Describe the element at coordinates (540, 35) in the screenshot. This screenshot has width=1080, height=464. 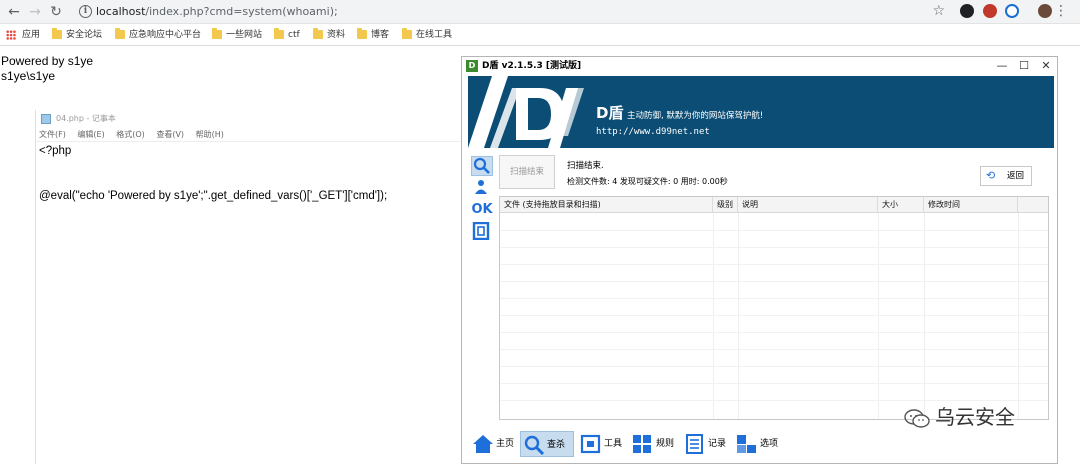
I see `bookmarks-bar: 应用 安全论坛 应急响应中心平台 一些网站 ctf 资料 博客 在线工具` at that location.